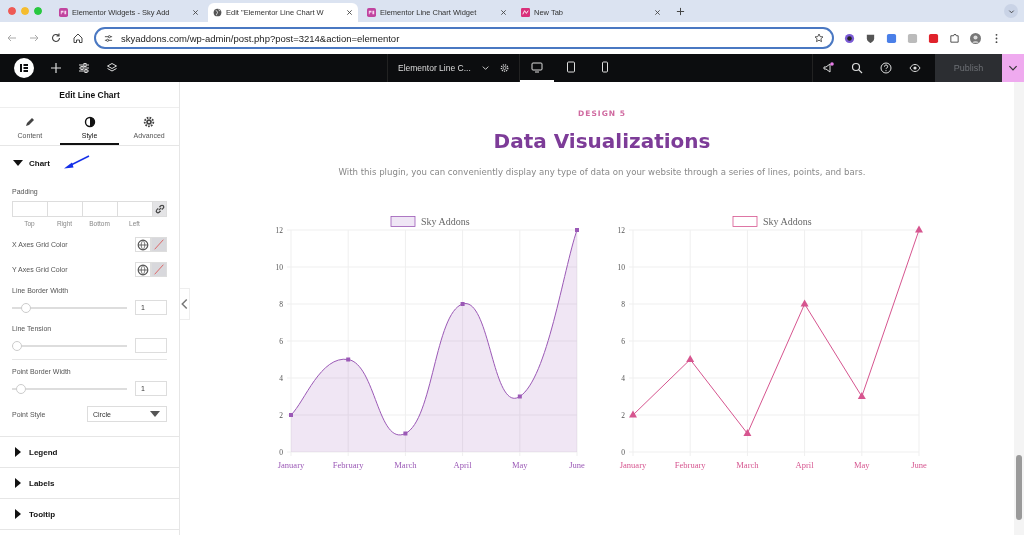  Describe the element at coordinates (680, 11) in the screenshot. I see `plus-icon` at that location.